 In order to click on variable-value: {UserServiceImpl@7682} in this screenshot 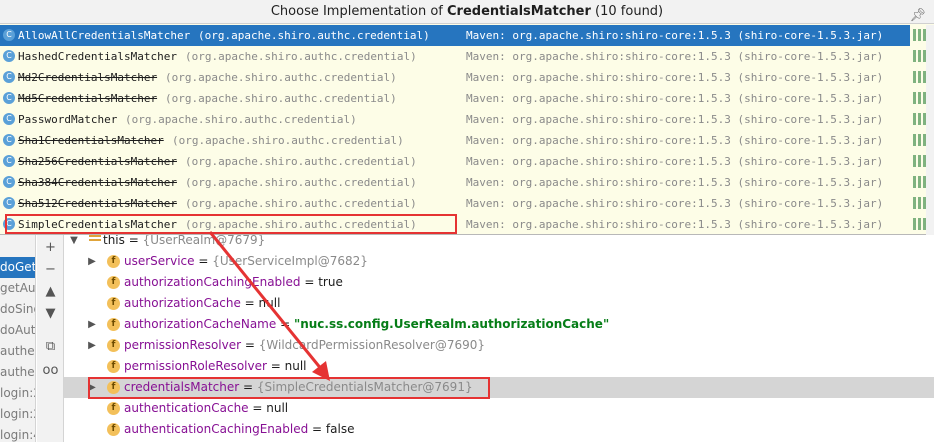, I will do `click(290, 261)`.